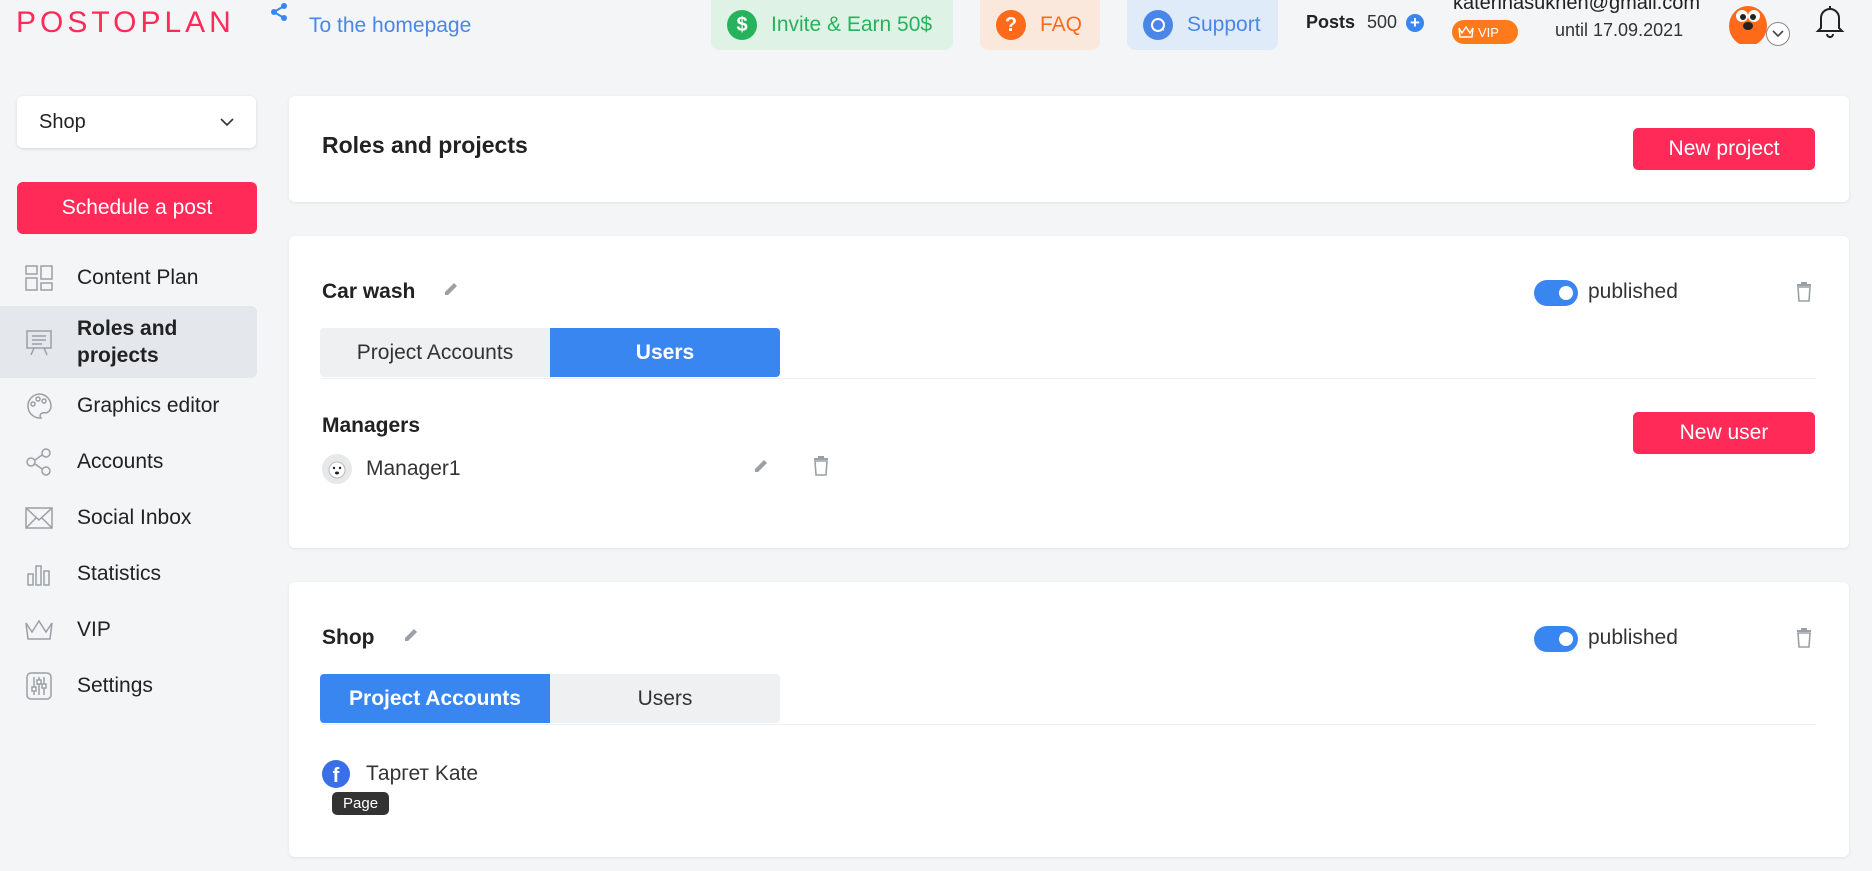 Image resolution: width=1872 pixels, height=871 pixels. I want to click on support-label: Support, so click(1224, 24).